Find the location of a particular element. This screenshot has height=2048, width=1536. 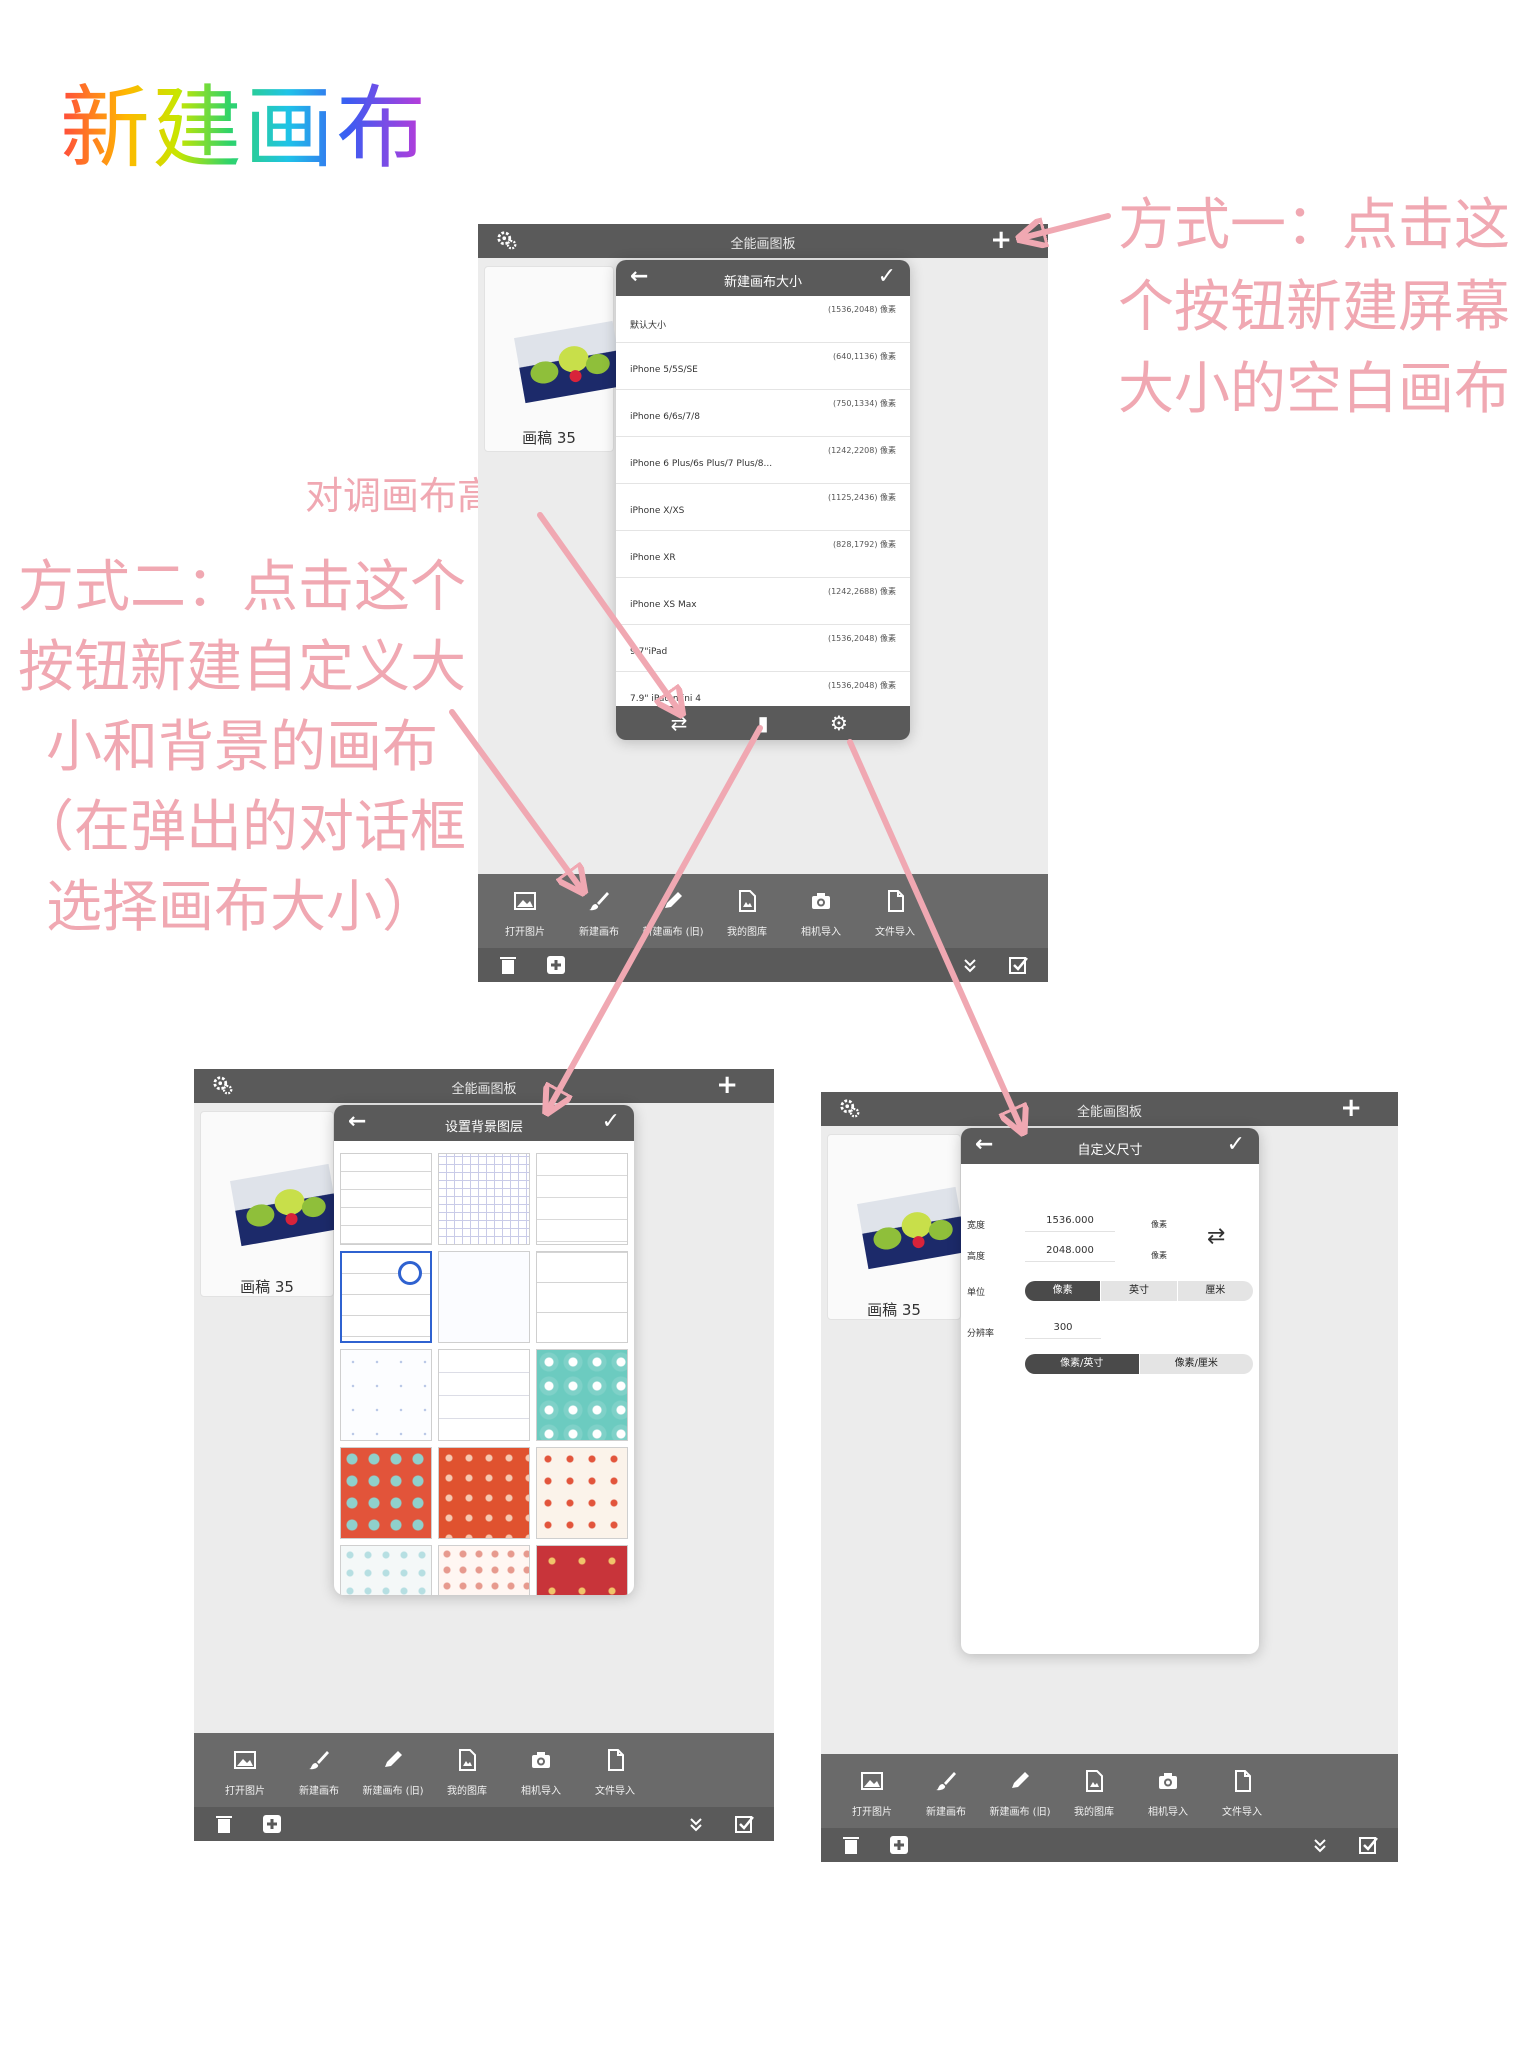

unit-segmented-control: 像素 英寸 厘米 is located at coordinates (1139, 1291).